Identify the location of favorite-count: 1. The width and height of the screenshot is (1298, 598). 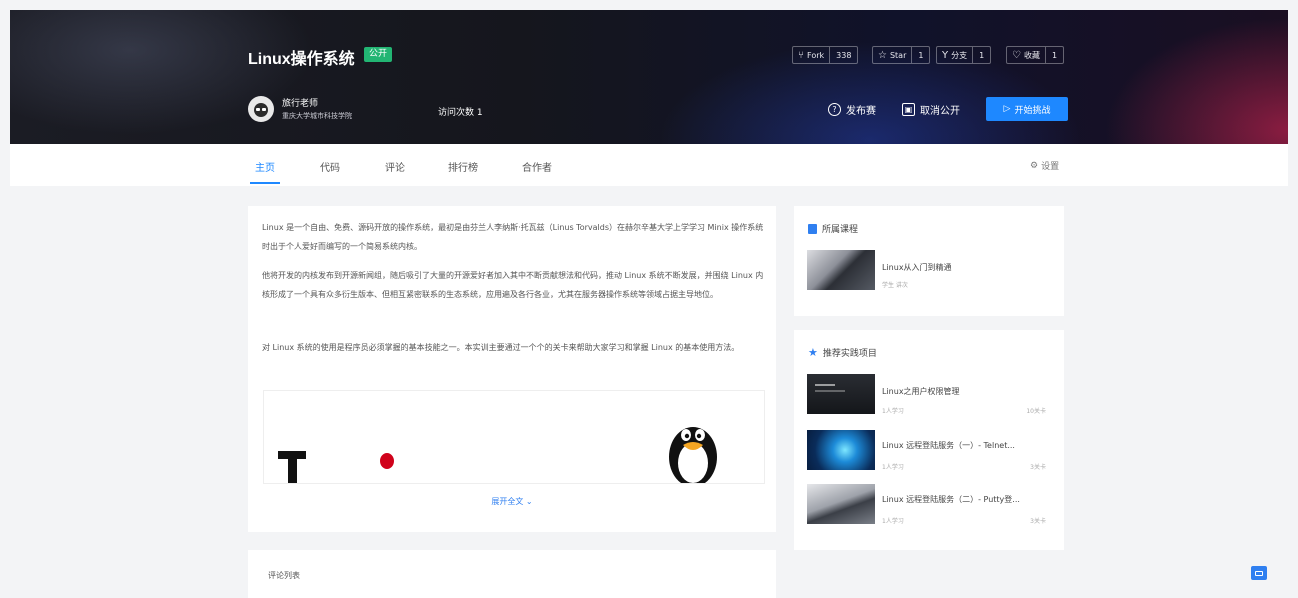
(1053, 55).